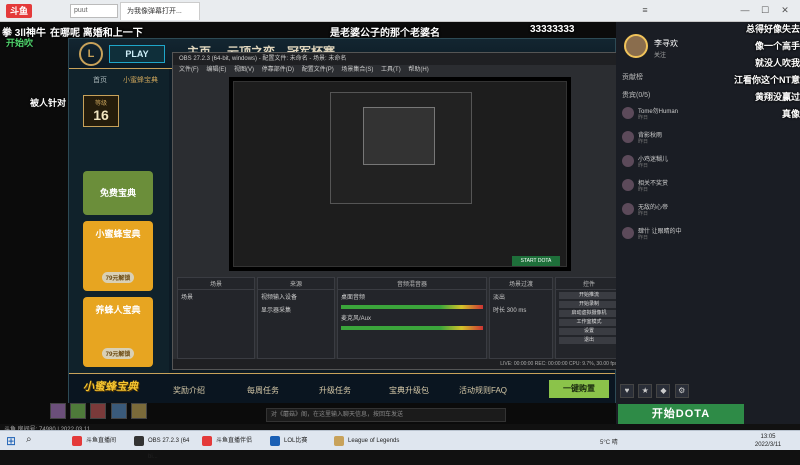 Image resolution: width=800 pixels, height=465 pixels. I want to click on vip-row: 小鸡迷糊儿 昨日, so click(677, 162).